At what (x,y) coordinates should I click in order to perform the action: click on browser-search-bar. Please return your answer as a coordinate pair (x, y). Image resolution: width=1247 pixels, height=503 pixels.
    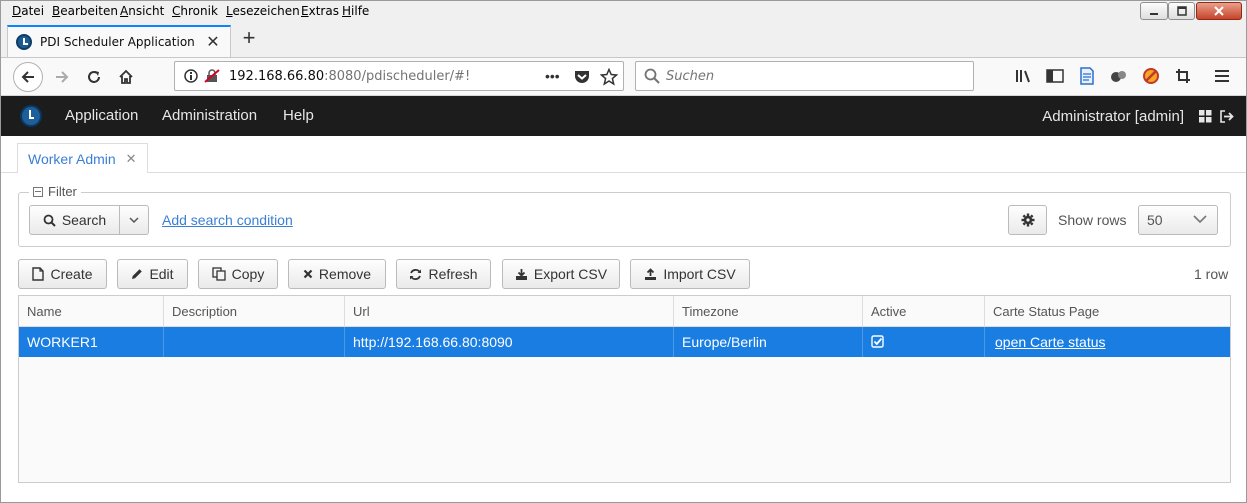
    Looking at the image, I should click on (804, 76).